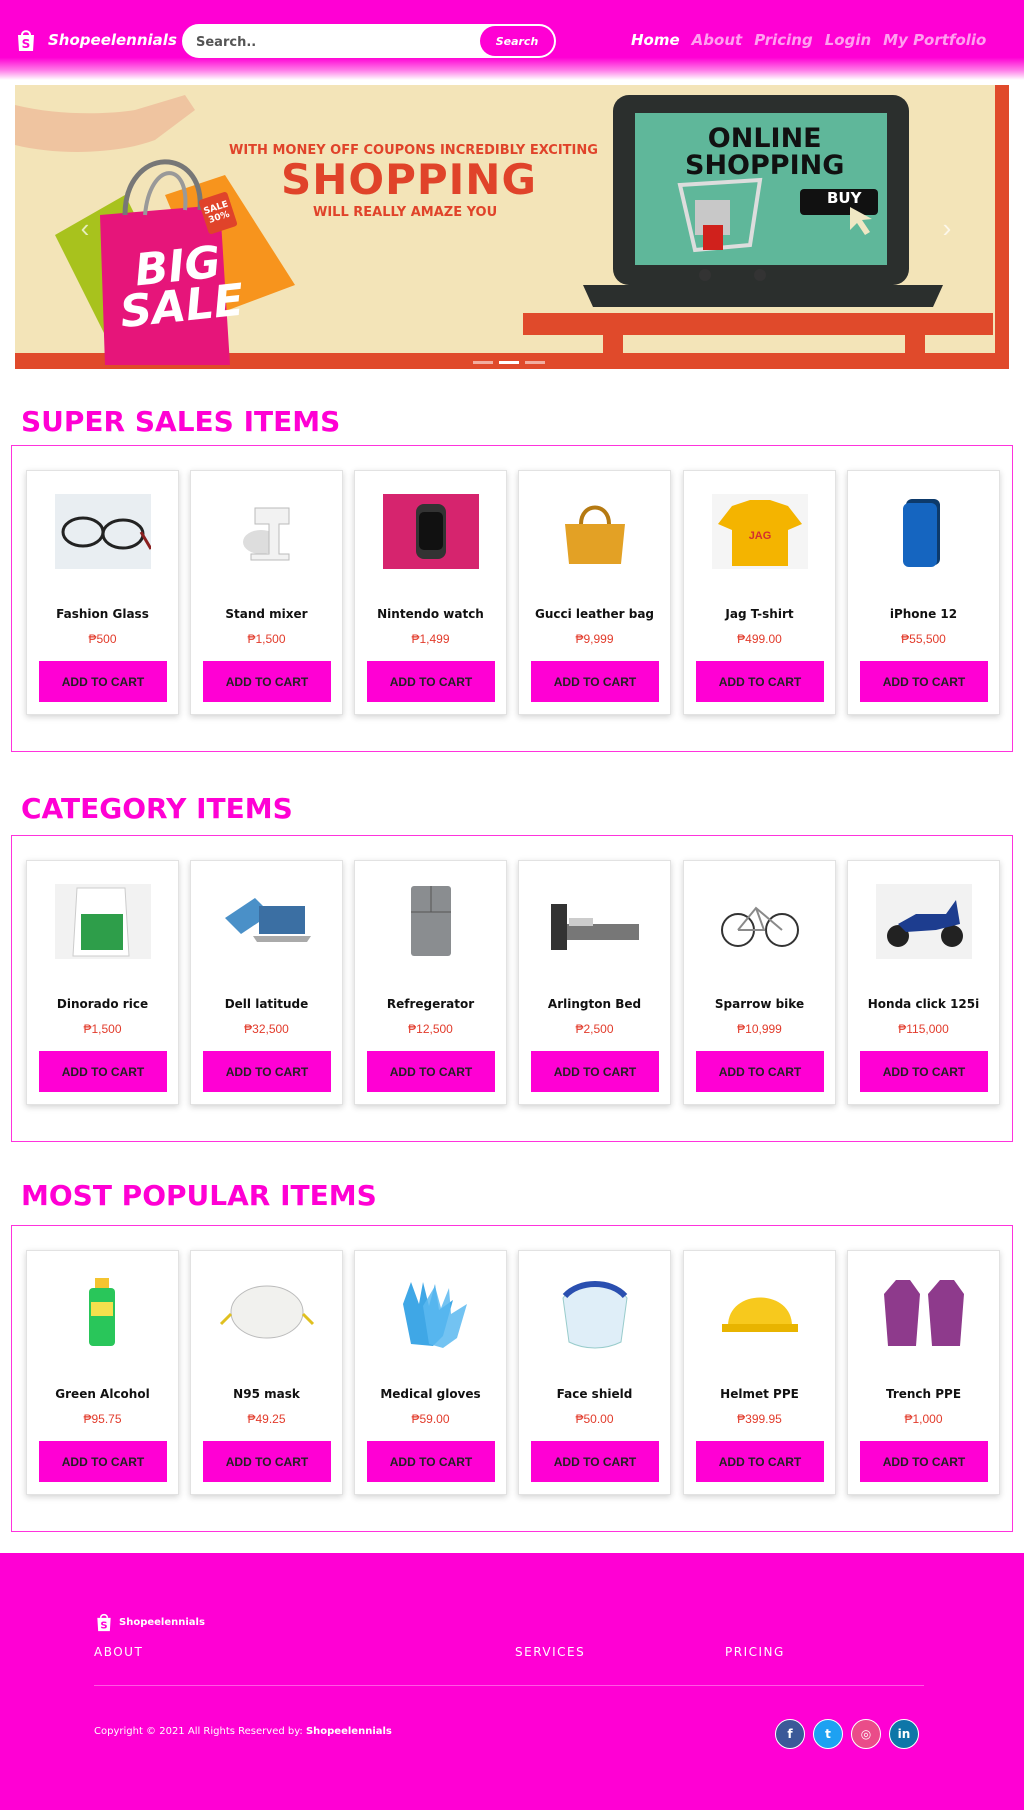 The image size is (1024, 1810). I want to click on product-card: Medical gloves ₱59.00 ADD TO CART, so click(430, 1372).